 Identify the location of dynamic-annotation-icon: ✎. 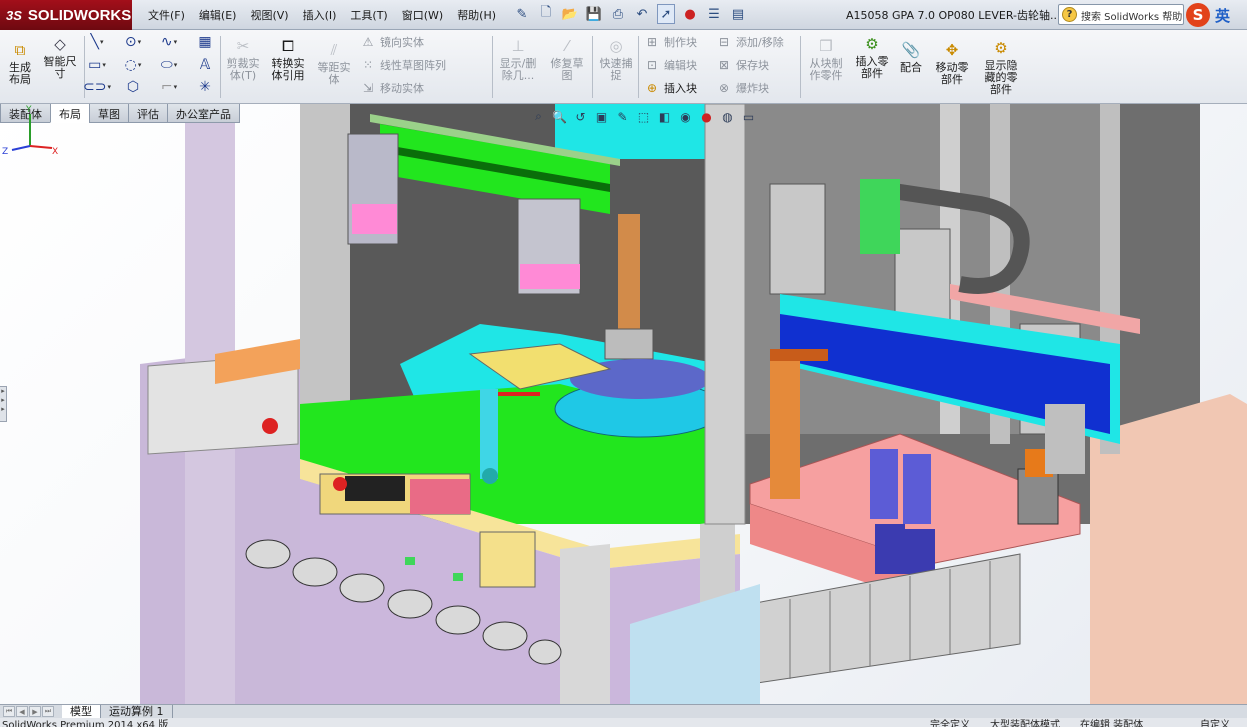
(622, 116).